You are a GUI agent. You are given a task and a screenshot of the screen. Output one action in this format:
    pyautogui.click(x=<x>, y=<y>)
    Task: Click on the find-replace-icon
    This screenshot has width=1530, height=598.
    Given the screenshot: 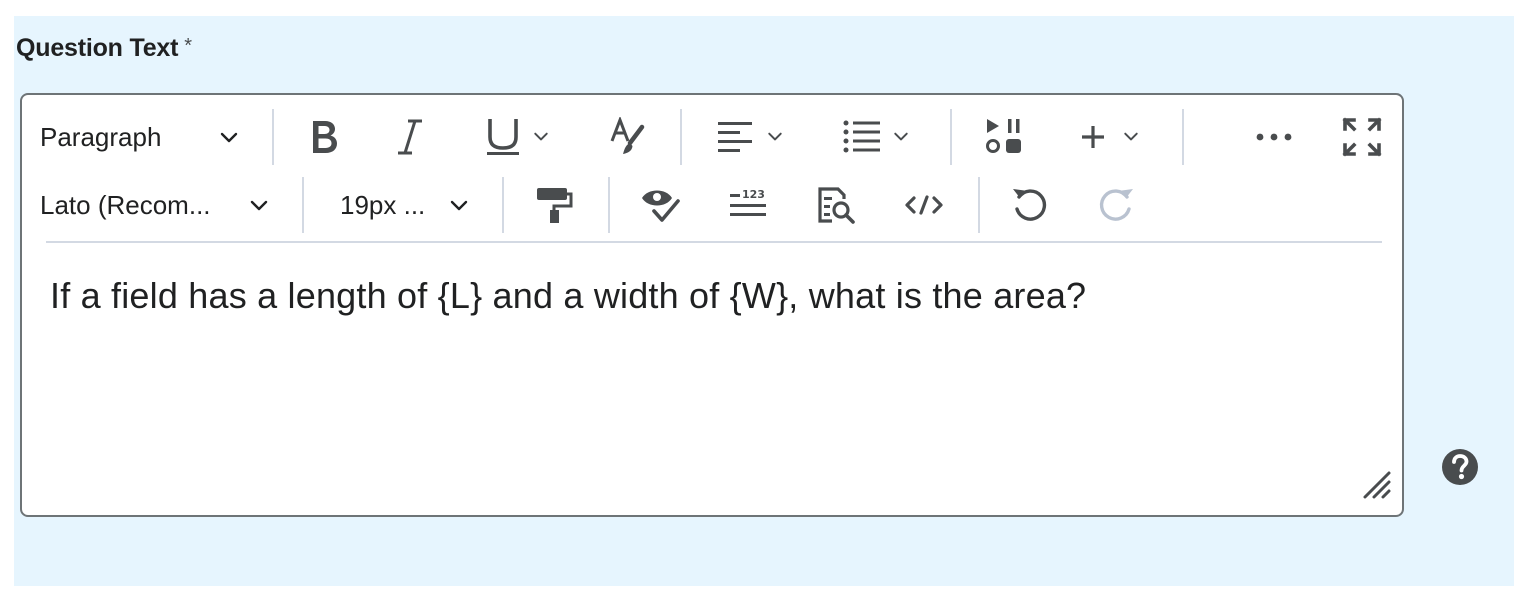 What is the action you would take?
    pyautogui.click(x=836, y=205)
    